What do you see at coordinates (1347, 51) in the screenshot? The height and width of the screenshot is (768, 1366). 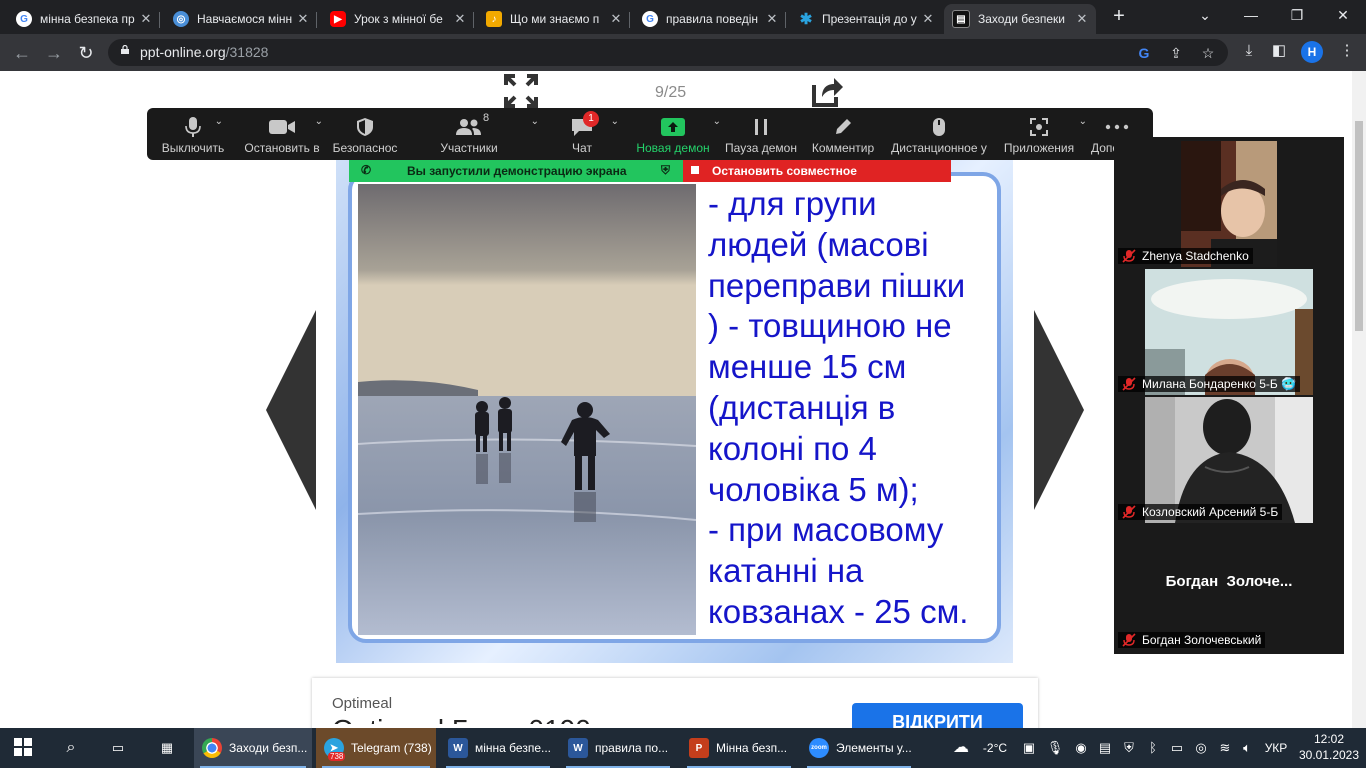 I see `menu-kebab-icon: ⋮` at bounding box center [1347, 51].